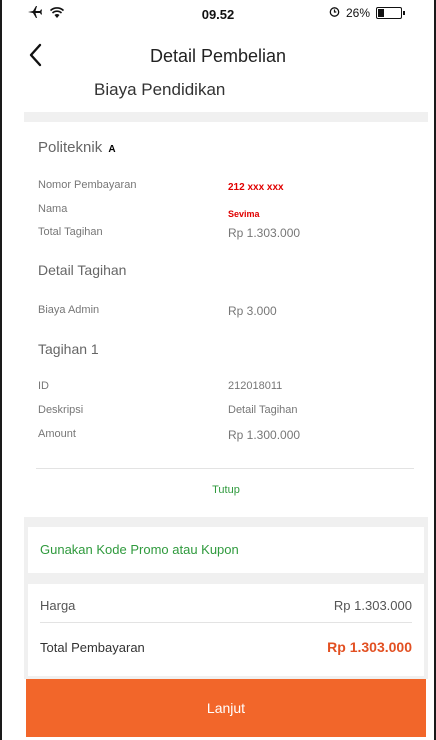 The image size is (436, 740). Describe the element at coordinates (70, 147) in the screenshot. I see `school-name-text: Politeknik` at that location.